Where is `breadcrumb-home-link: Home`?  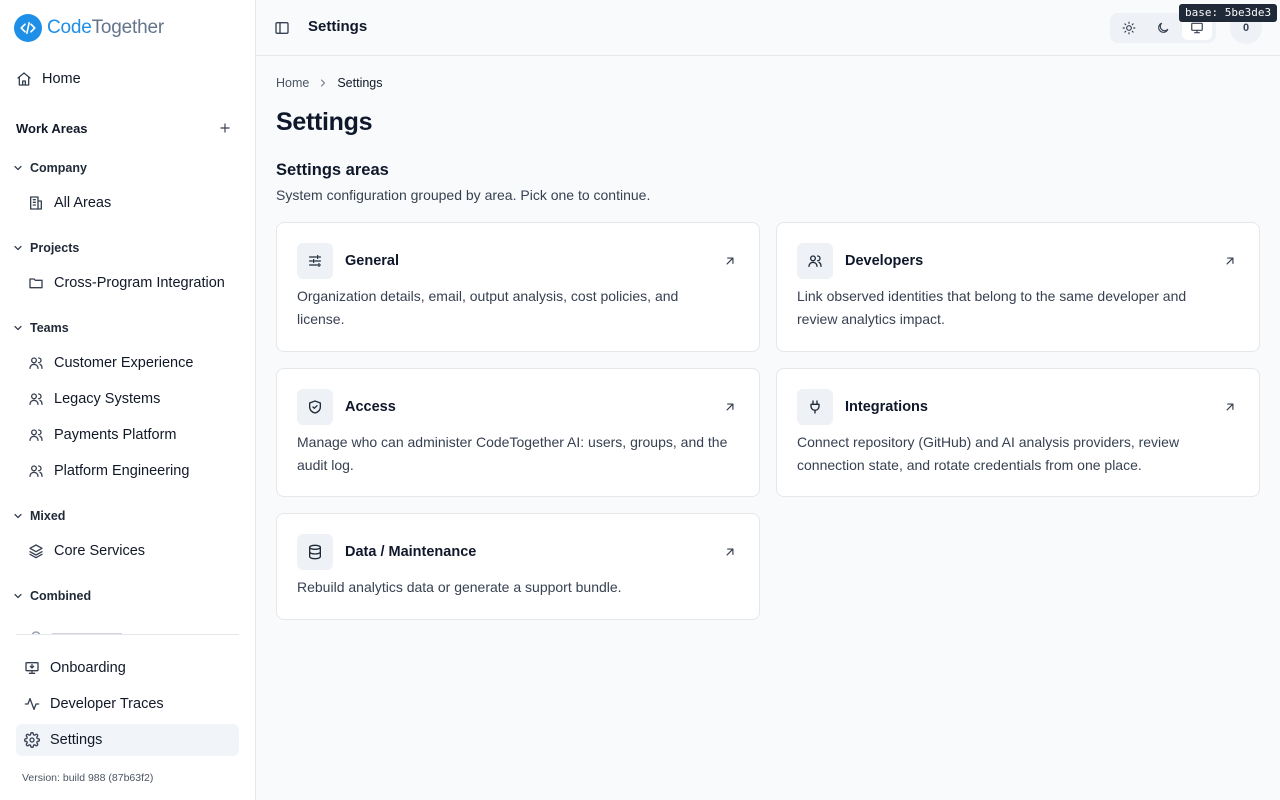
breadcrumb-home-link: Home is located at coordinates (292, 83).